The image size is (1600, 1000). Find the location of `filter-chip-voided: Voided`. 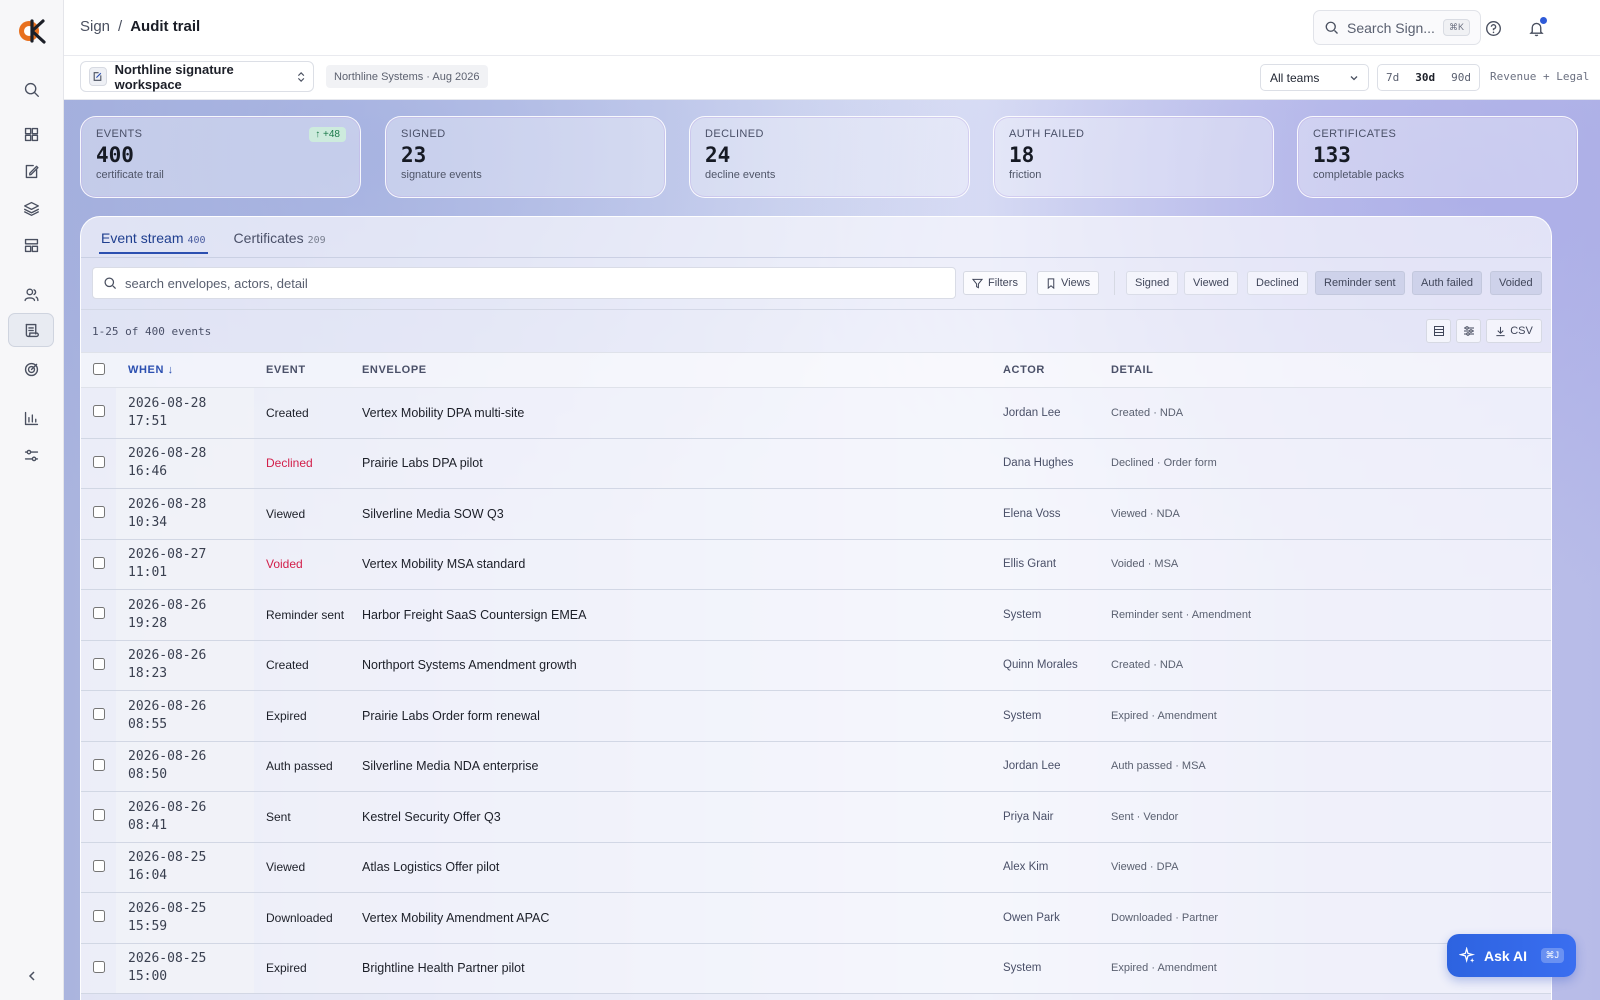

filter-chip-voided: Voided is located at coordinates (1516, 283).